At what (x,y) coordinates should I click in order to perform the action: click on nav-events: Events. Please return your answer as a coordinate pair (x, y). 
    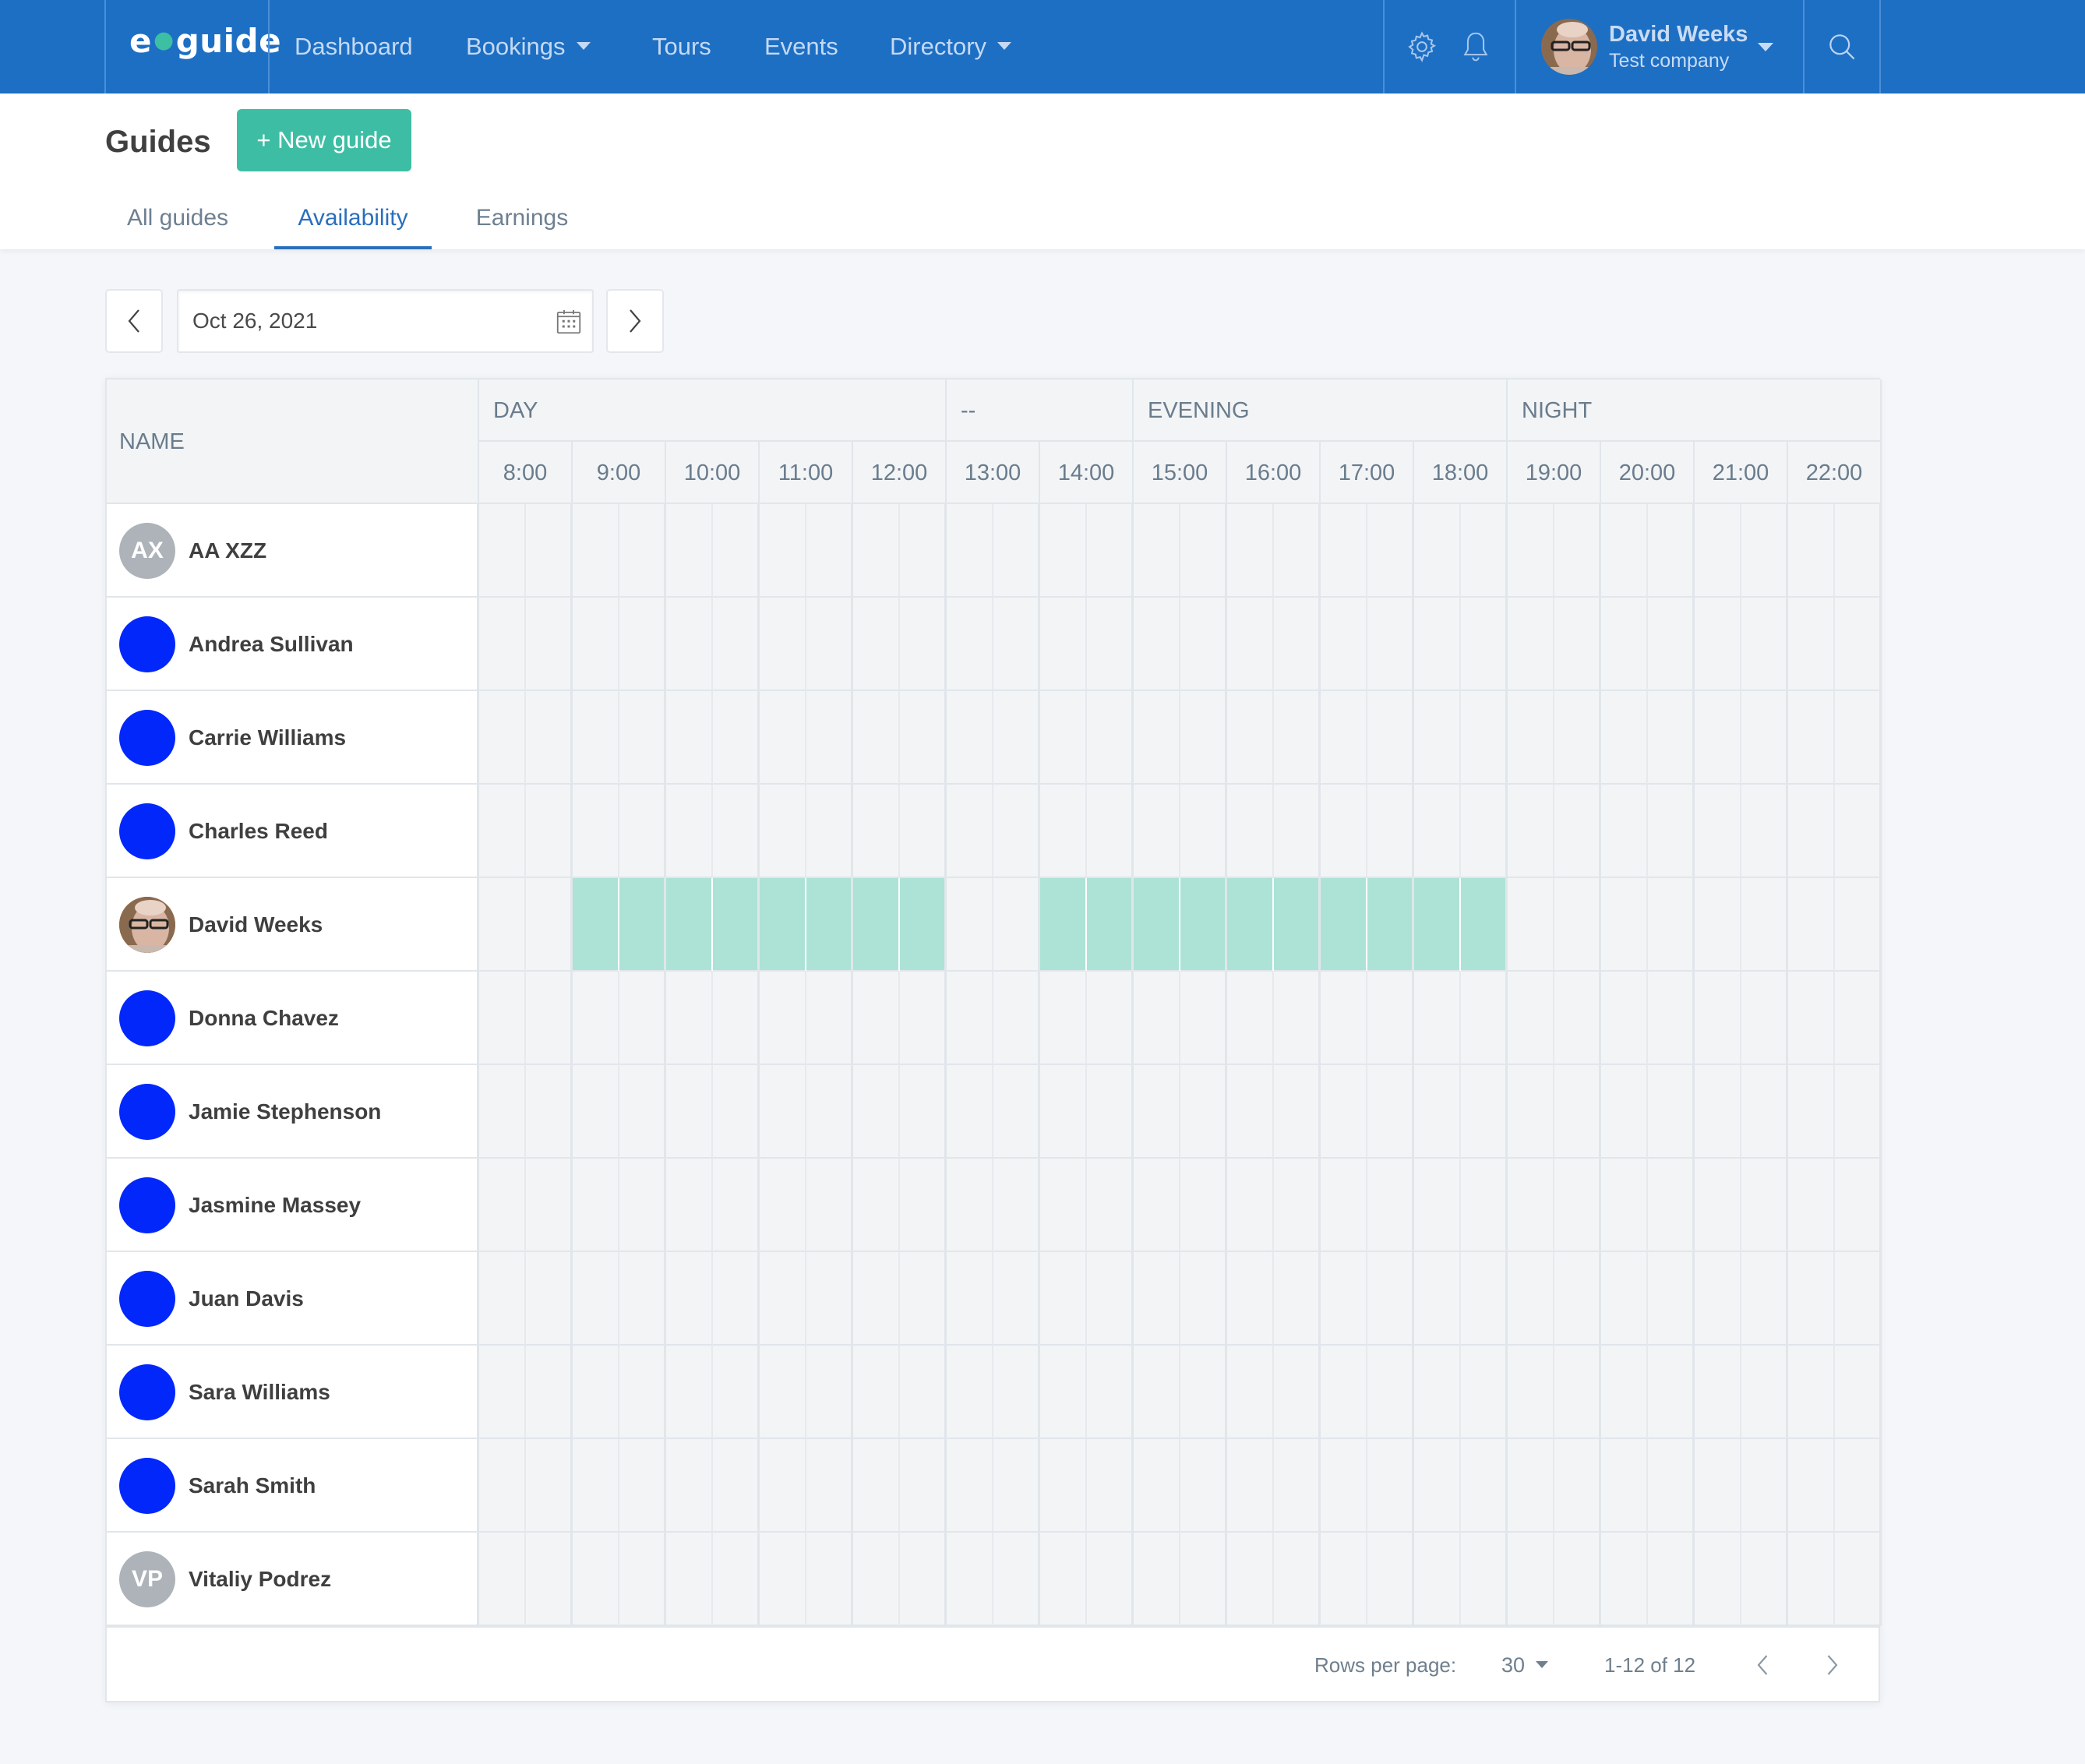
    Looking at the image, I should click on (801, 46).